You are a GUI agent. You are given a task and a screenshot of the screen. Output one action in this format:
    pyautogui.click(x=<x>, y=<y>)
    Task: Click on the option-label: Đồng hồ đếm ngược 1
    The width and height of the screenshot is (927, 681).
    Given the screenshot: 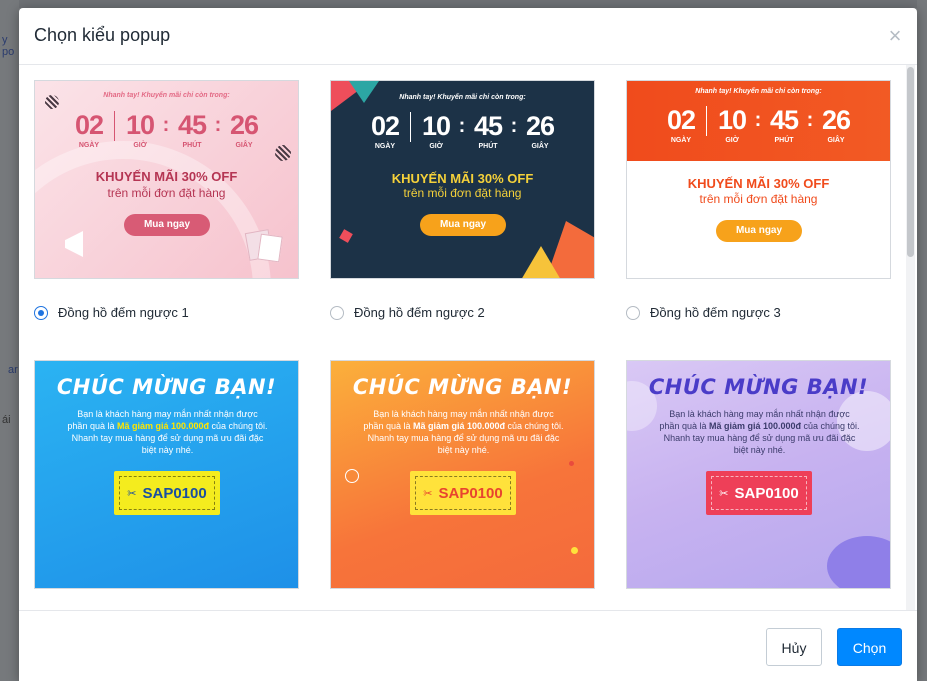 What is the action you would take?
    pyautogui.click(x=123, y=312)
    